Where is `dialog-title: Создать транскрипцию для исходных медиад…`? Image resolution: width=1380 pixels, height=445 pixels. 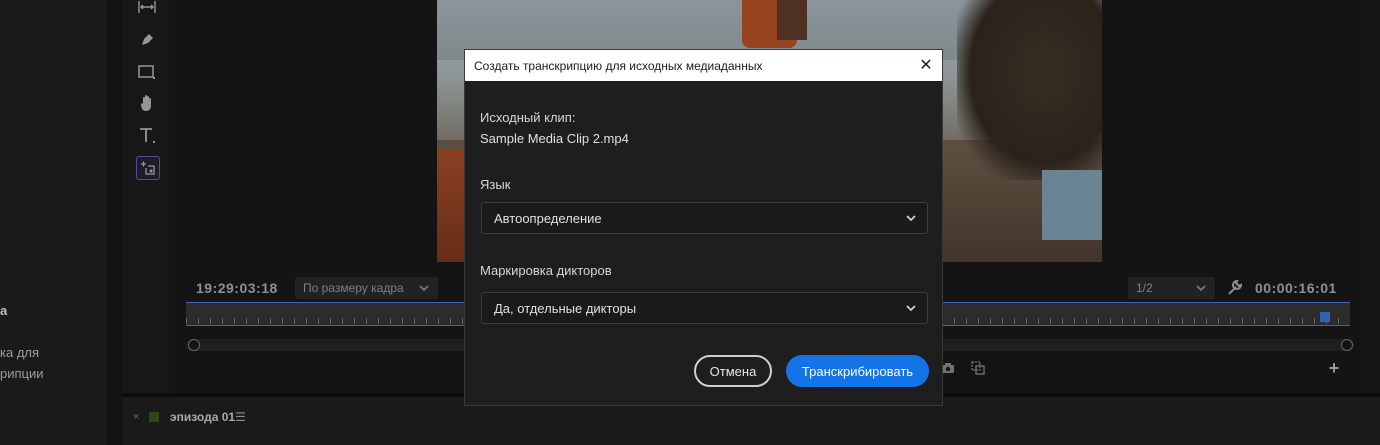 dialog-title: Создать транскрипцию для исходных медиад… is located at coordinates (618, 65).